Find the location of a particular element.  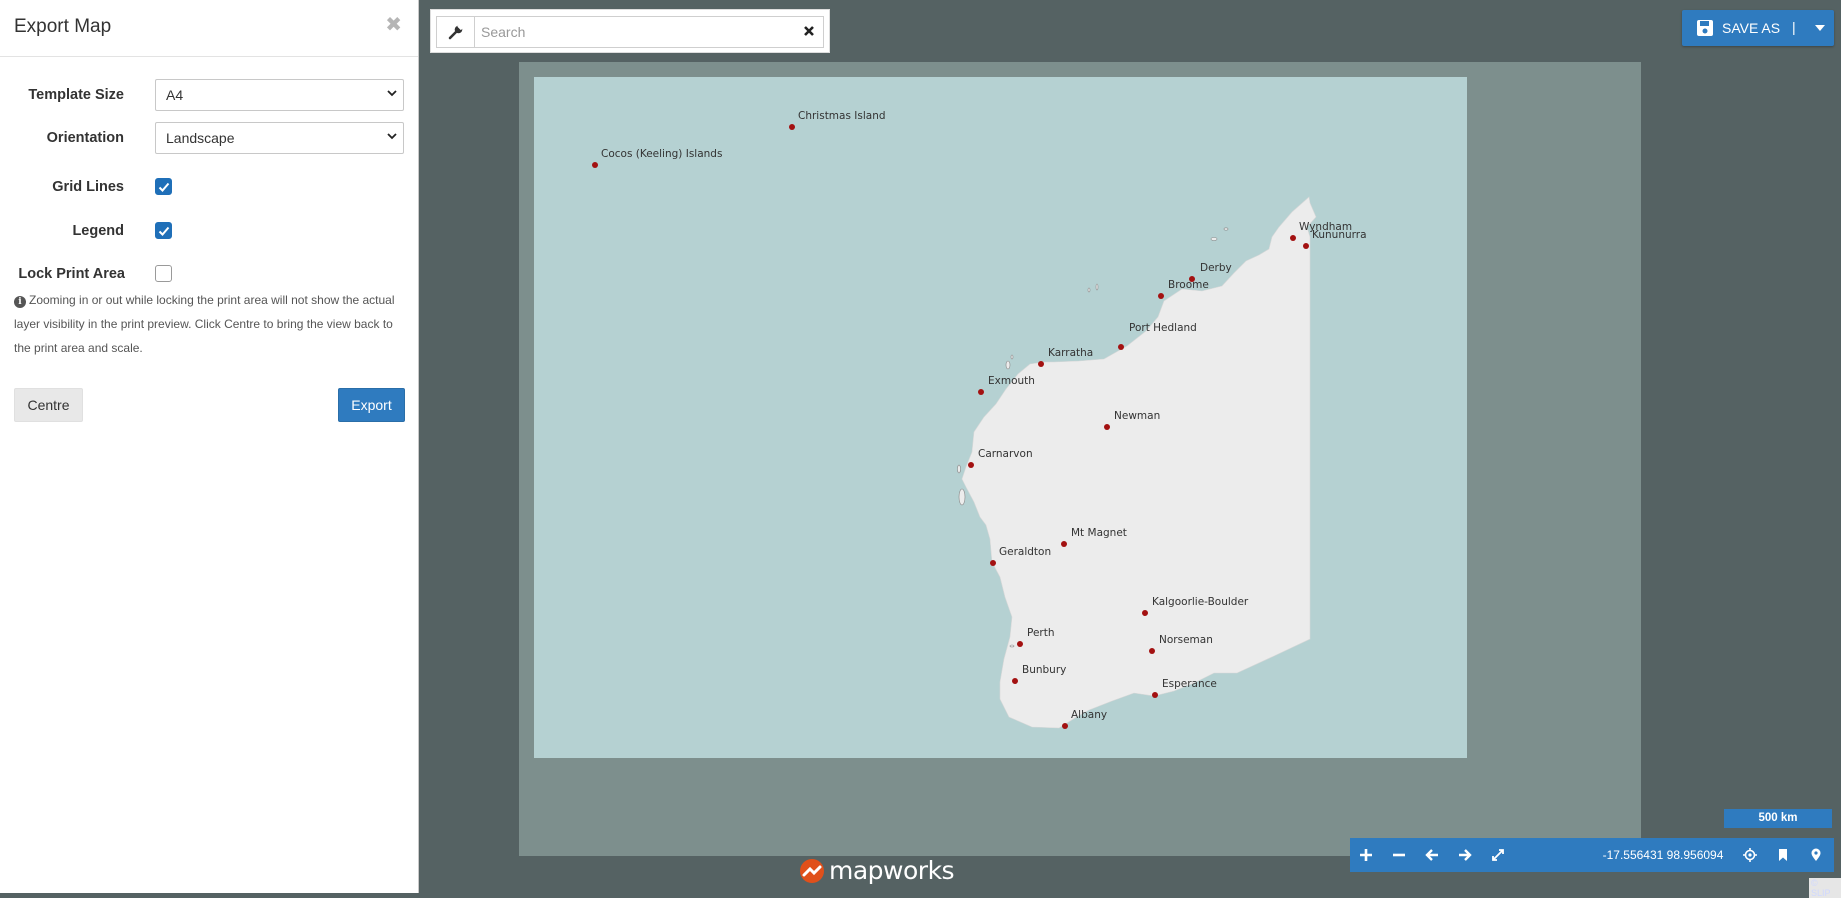

check-icon is located at coordinates (164, 231).